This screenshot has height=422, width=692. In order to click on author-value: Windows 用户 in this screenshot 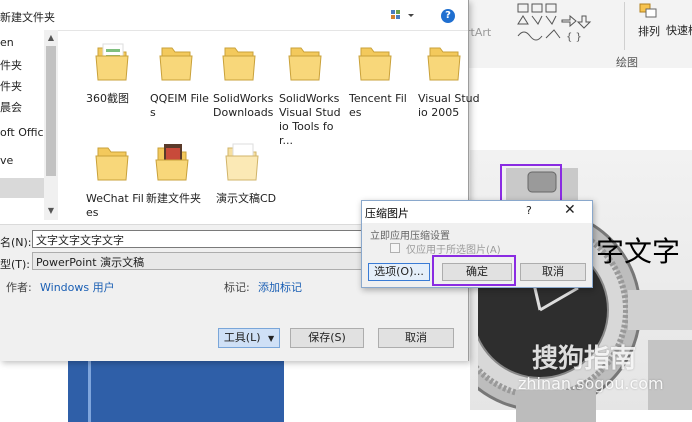, I will do `click(77, 287)`.